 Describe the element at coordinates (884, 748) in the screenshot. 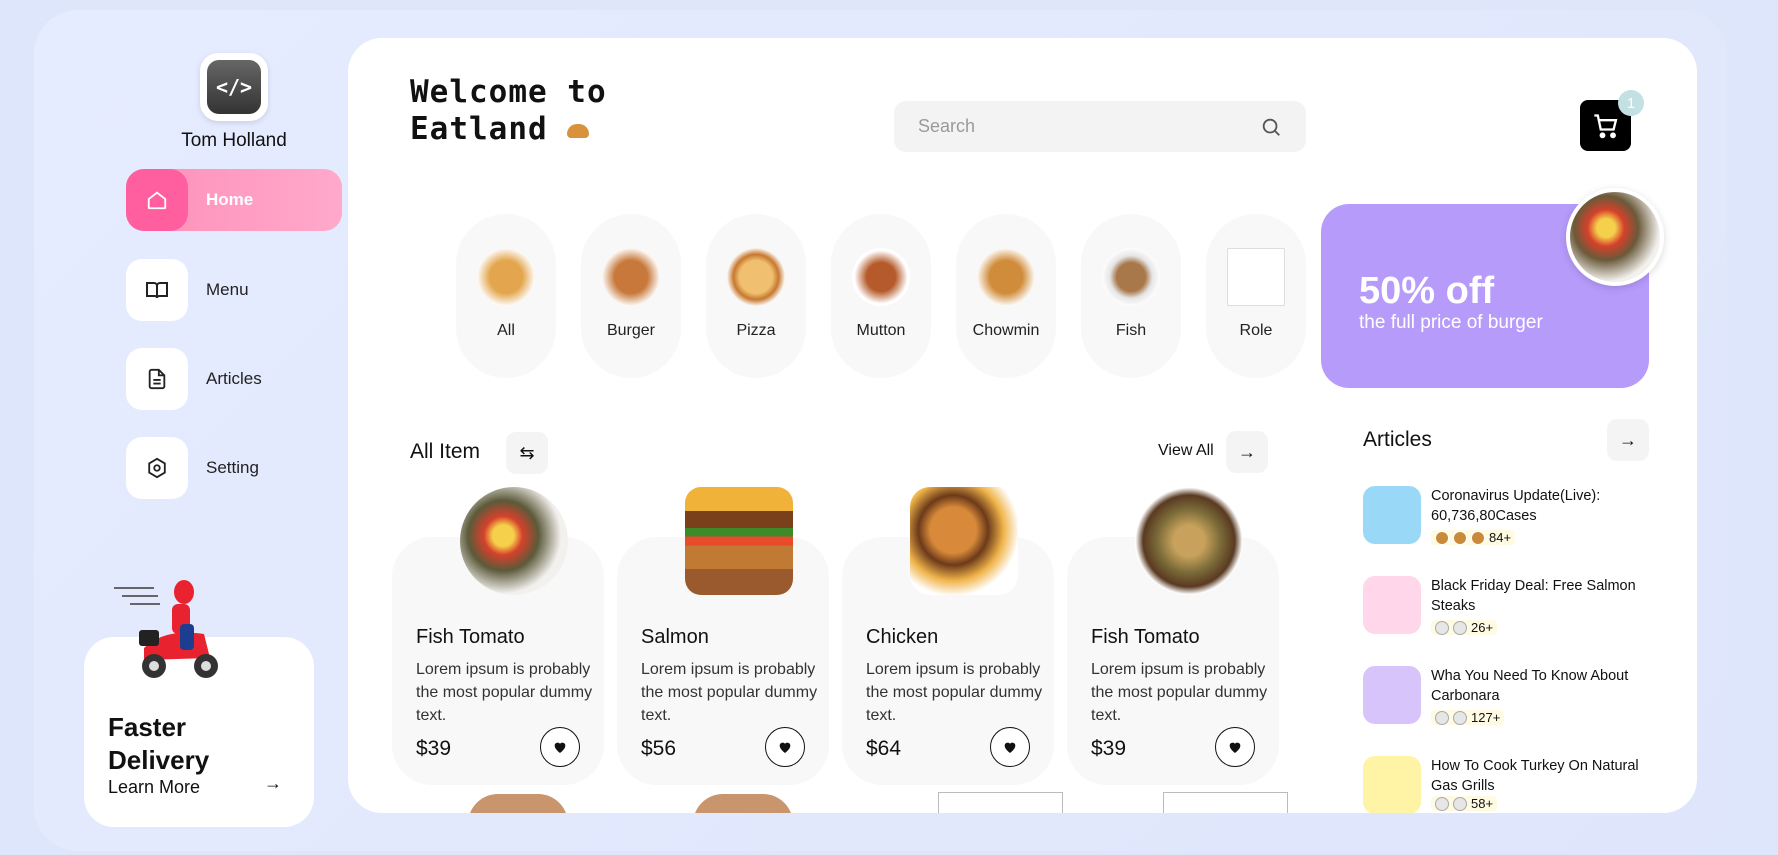

I see `food-price: $64` at that location.